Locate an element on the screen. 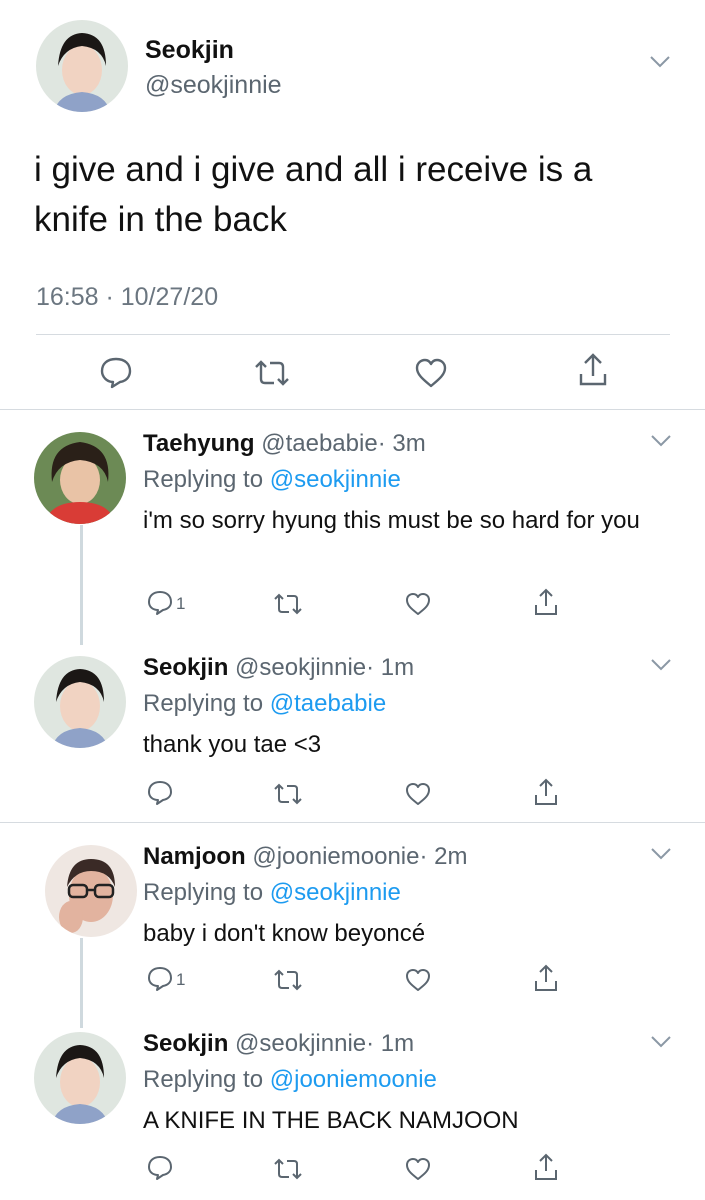  reply-time: · 3m is located at coordinates (401, 443).